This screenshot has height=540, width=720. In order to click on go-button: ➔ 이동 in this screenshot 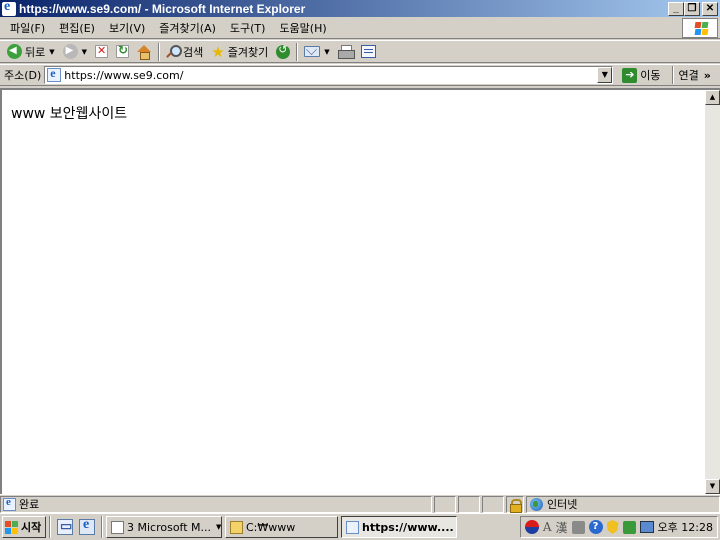, I will do `click(641, 75)`.